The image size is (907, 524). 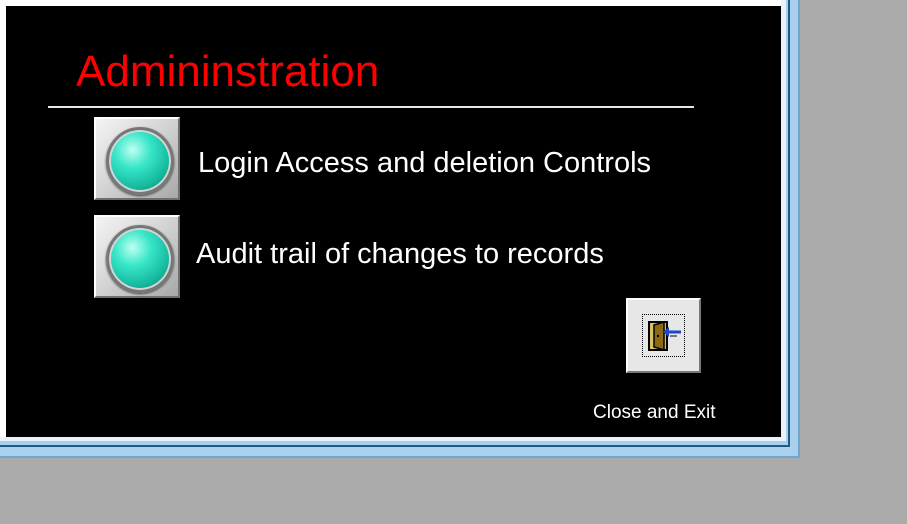 I want to click on audit-trail-button, so click(x=137, y=256).